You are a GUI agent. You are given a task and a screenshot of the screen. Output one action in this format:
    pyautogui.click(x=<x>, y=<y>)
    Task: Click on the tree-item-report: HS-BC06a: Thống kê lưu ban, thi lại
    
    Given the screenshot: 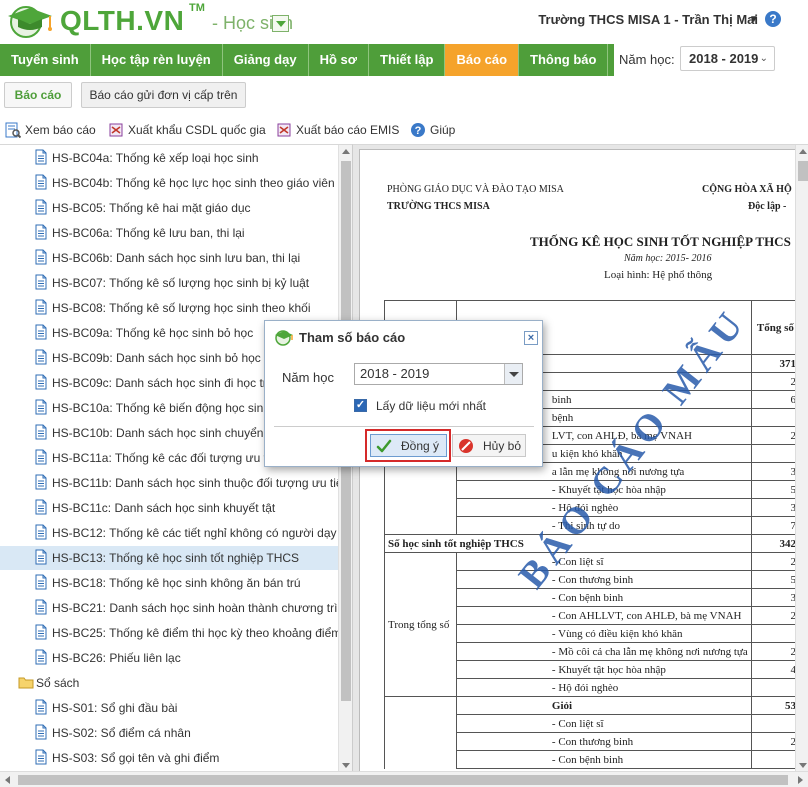 What is the action you would take?
    pyautogui.click(x=169, y=233)
    